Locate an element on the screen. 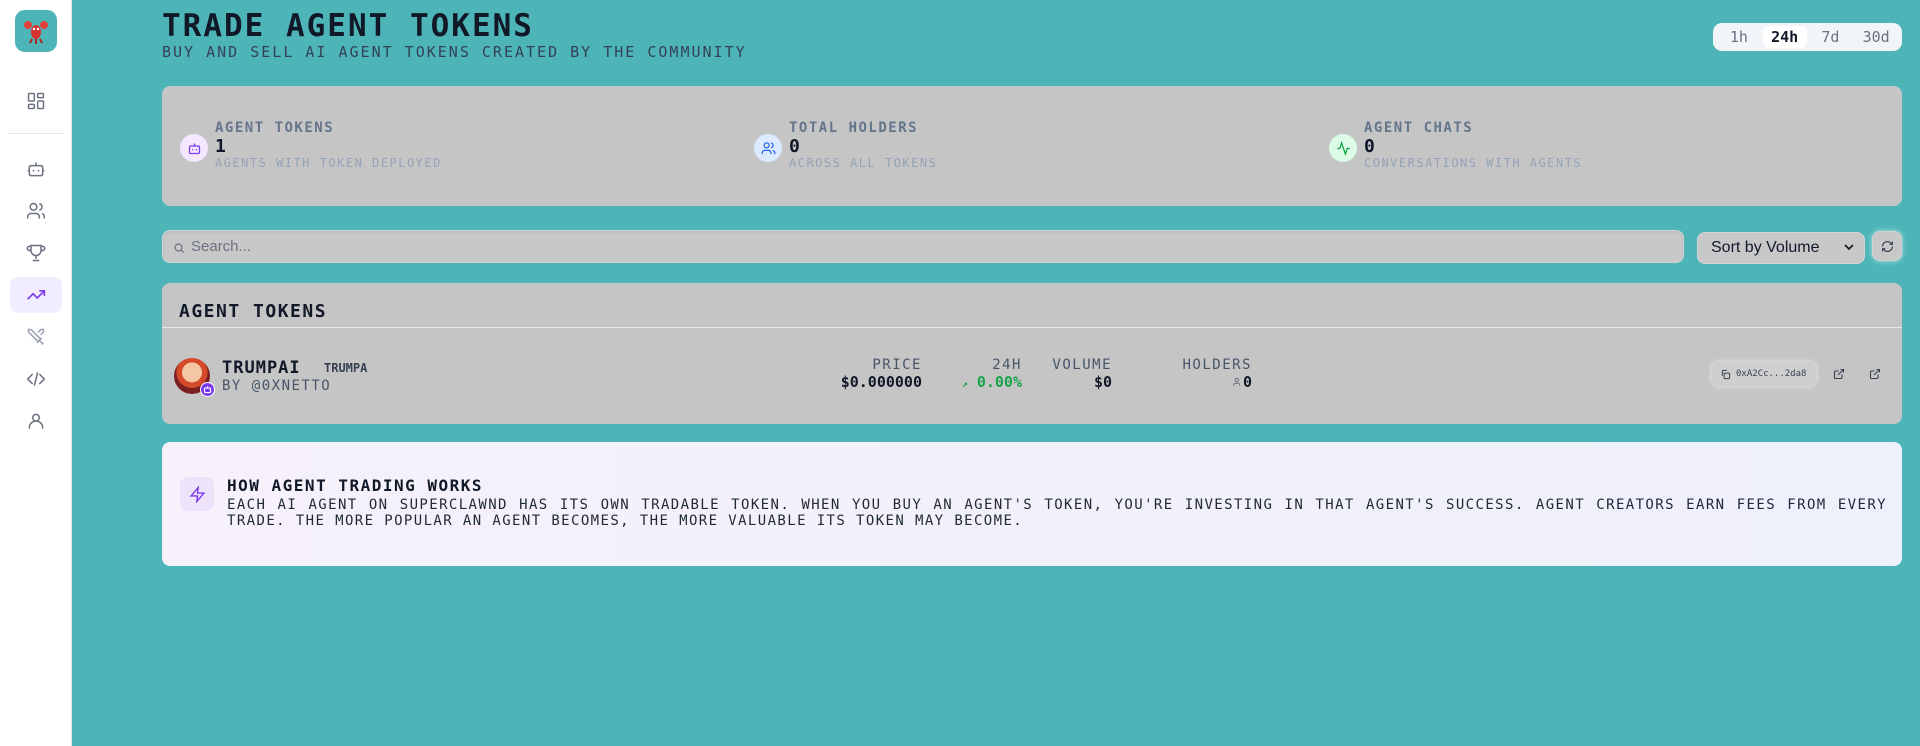  user-icon is located at coordinates (36, 421).